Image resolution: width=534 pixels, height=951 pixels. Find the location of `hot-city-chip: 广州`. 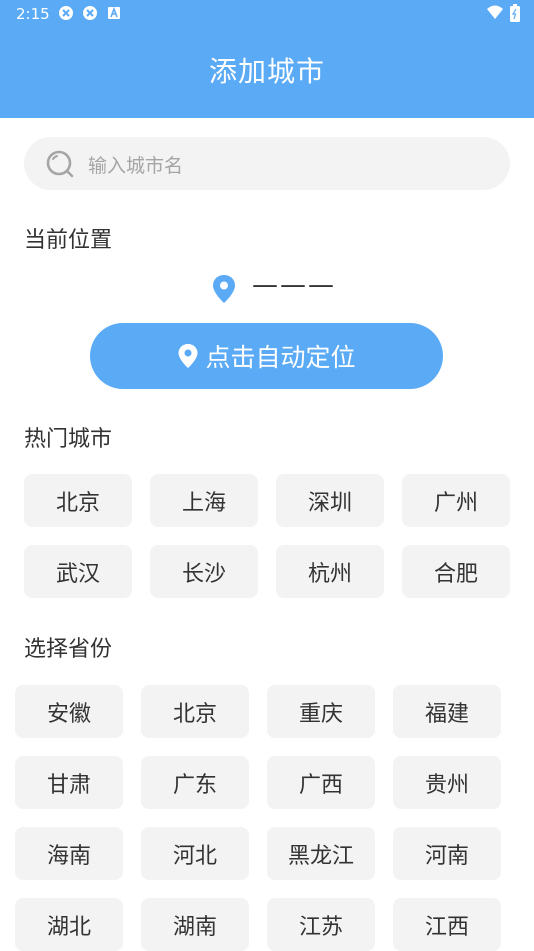

hot-city-chip: 广州 is located at coordinates (456, 500).